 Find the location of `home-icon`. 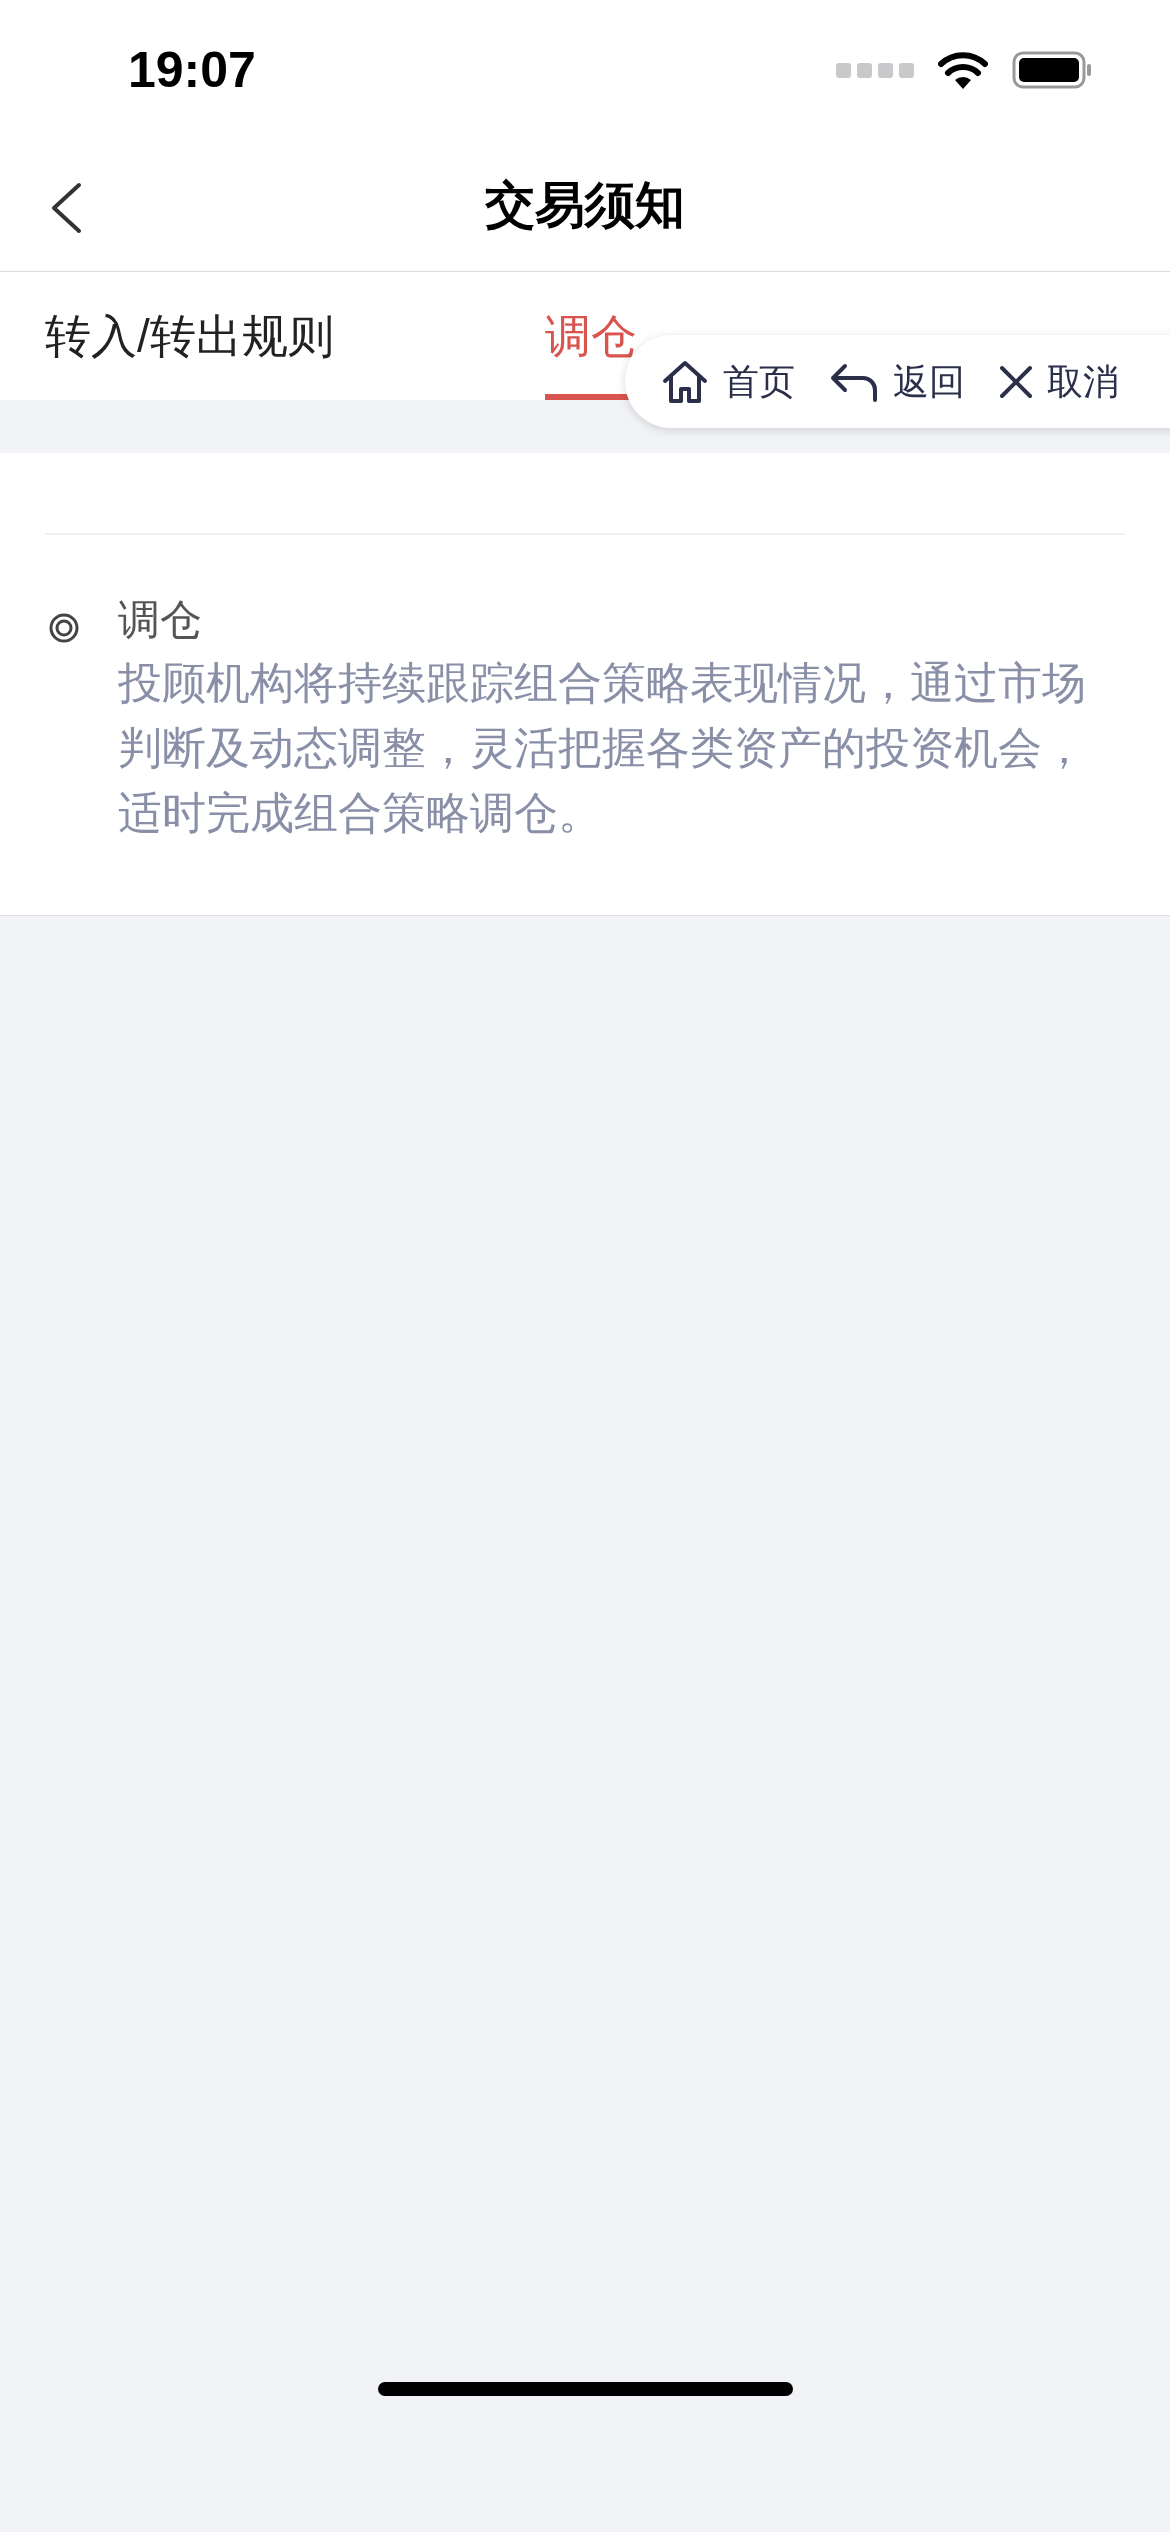

home-icon is located at coordinates (685, 381).